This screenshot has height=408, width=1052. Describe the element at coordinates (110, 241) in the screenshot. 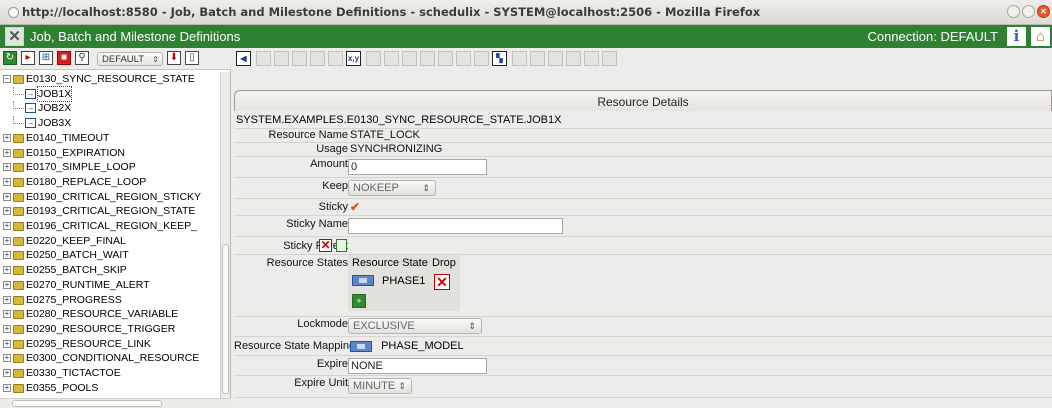

I see `tree-item-folder: + E0220_KEEP_FINAL` at that location.